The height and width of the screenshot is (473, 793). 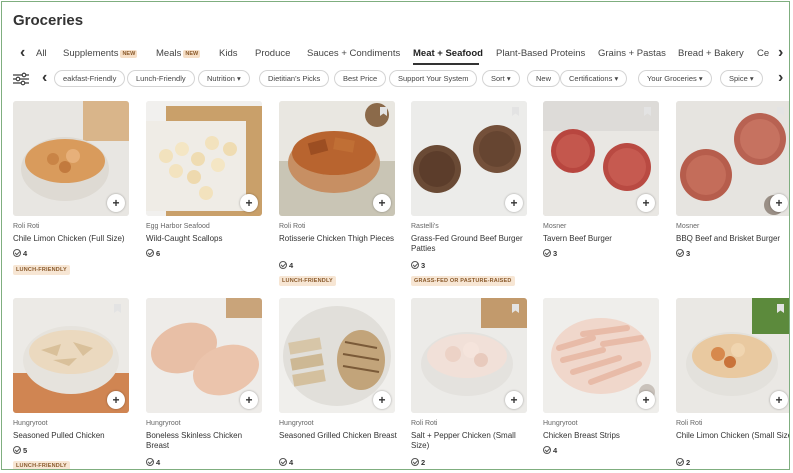 What do you see at coordinates (594, 78) in the screenshot?
I see `chip-certifications: Certifications ▾` at bounding box center [594, 78].